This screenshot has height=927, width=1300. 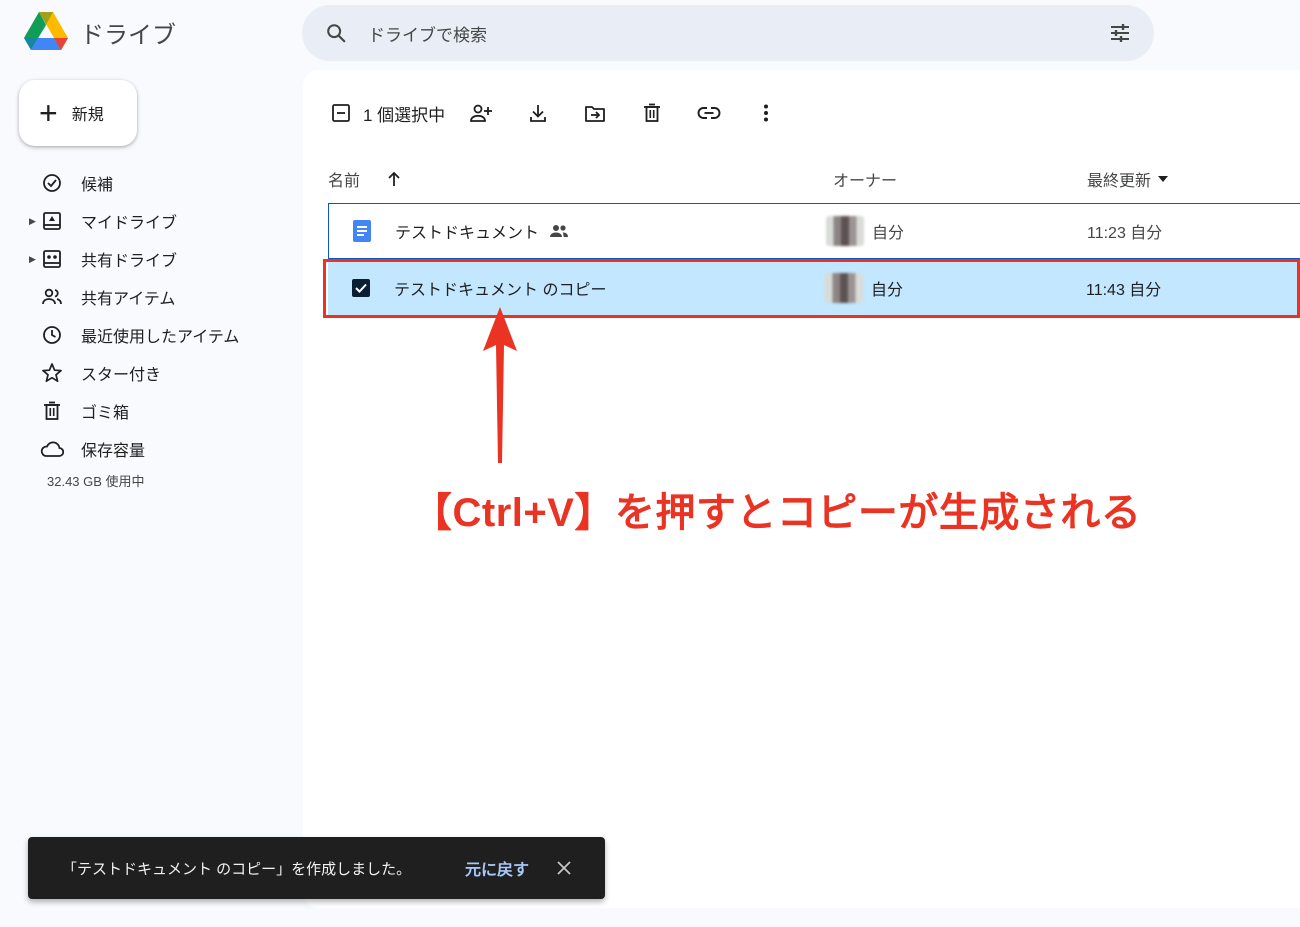 I want to click on star-icon, so click(x=52, y=373).